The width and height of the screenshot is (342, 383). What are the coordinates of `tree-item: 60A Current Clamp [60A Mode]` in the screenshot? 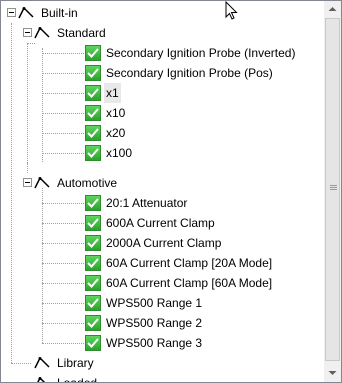 It's located at (162, 283).